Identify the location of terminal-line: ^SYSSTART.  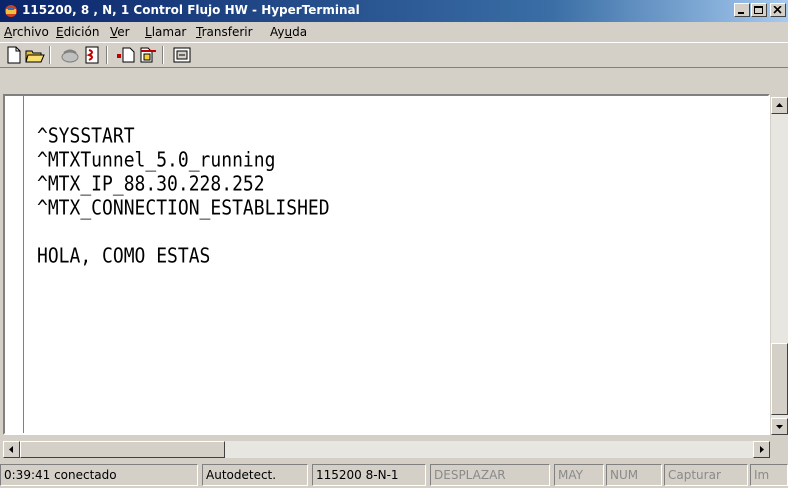
(86, 136).